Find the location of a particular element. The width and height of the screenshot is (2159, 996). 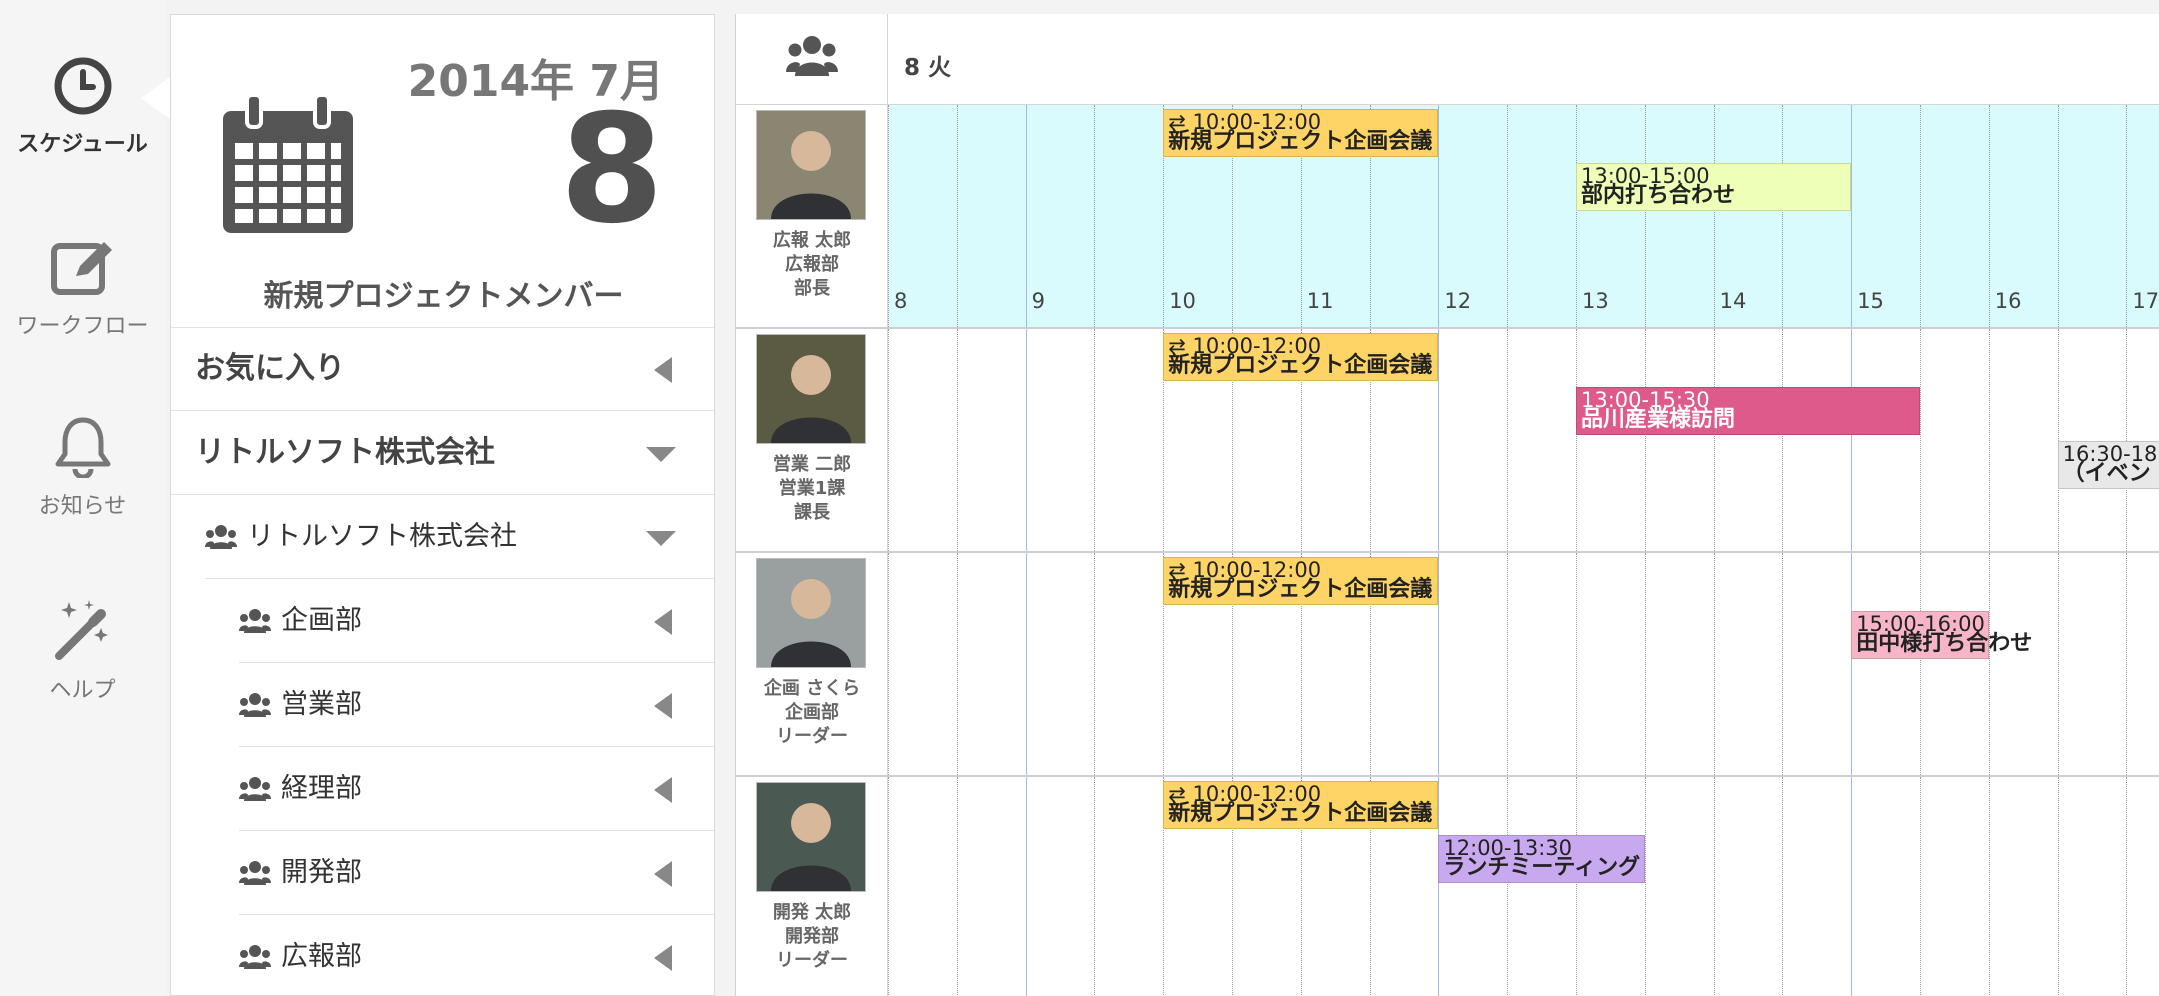

company-row: リトルソフト株式会社 is located at coordinates (442, 453).